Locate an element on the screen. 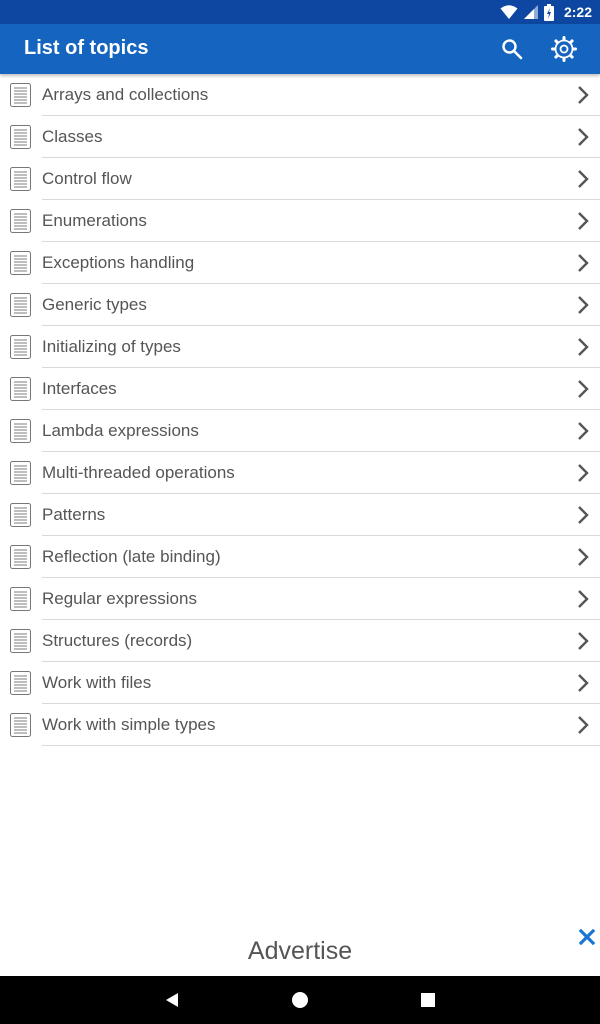  page-title: List of topics is located at coordinates (86, 48).